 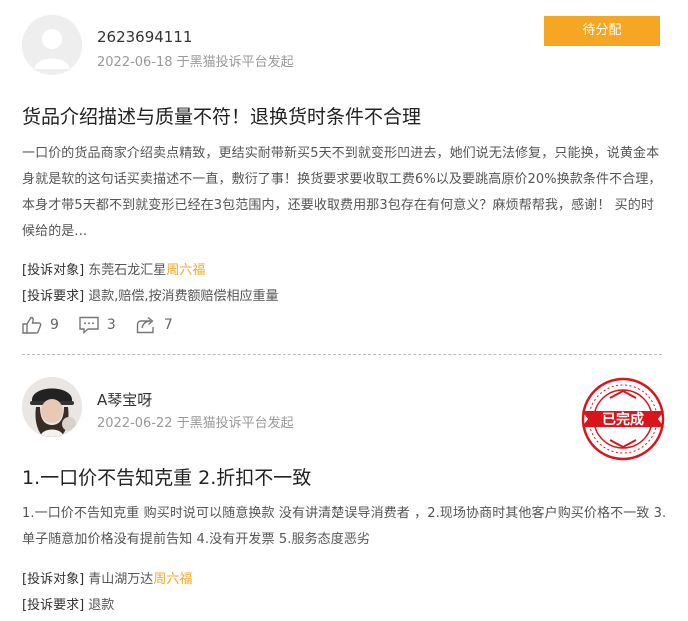 I want to click on like-count: 9, so click(x=54, y=325).